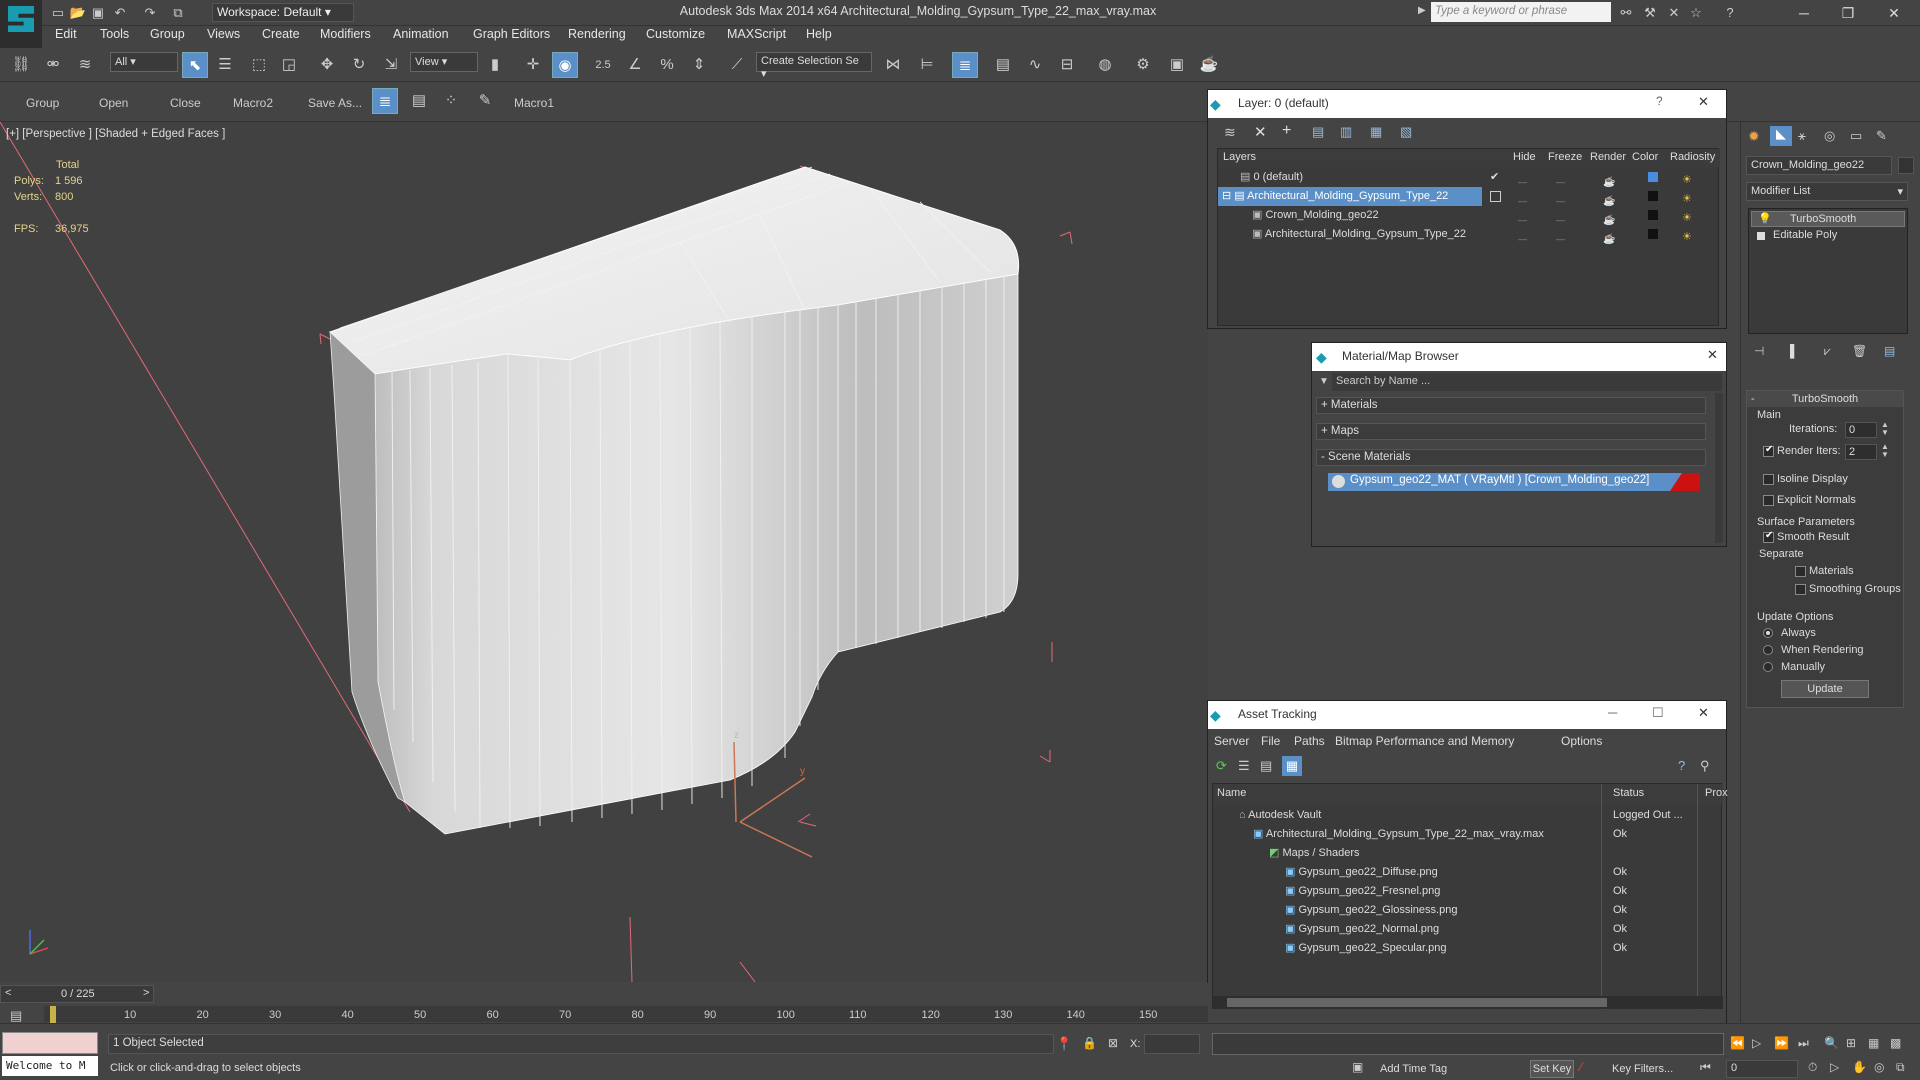  Describe the element at coordinates (1406, 132) in the screenshot. I see `freeze-all-layers-icon: ▧` at that location.